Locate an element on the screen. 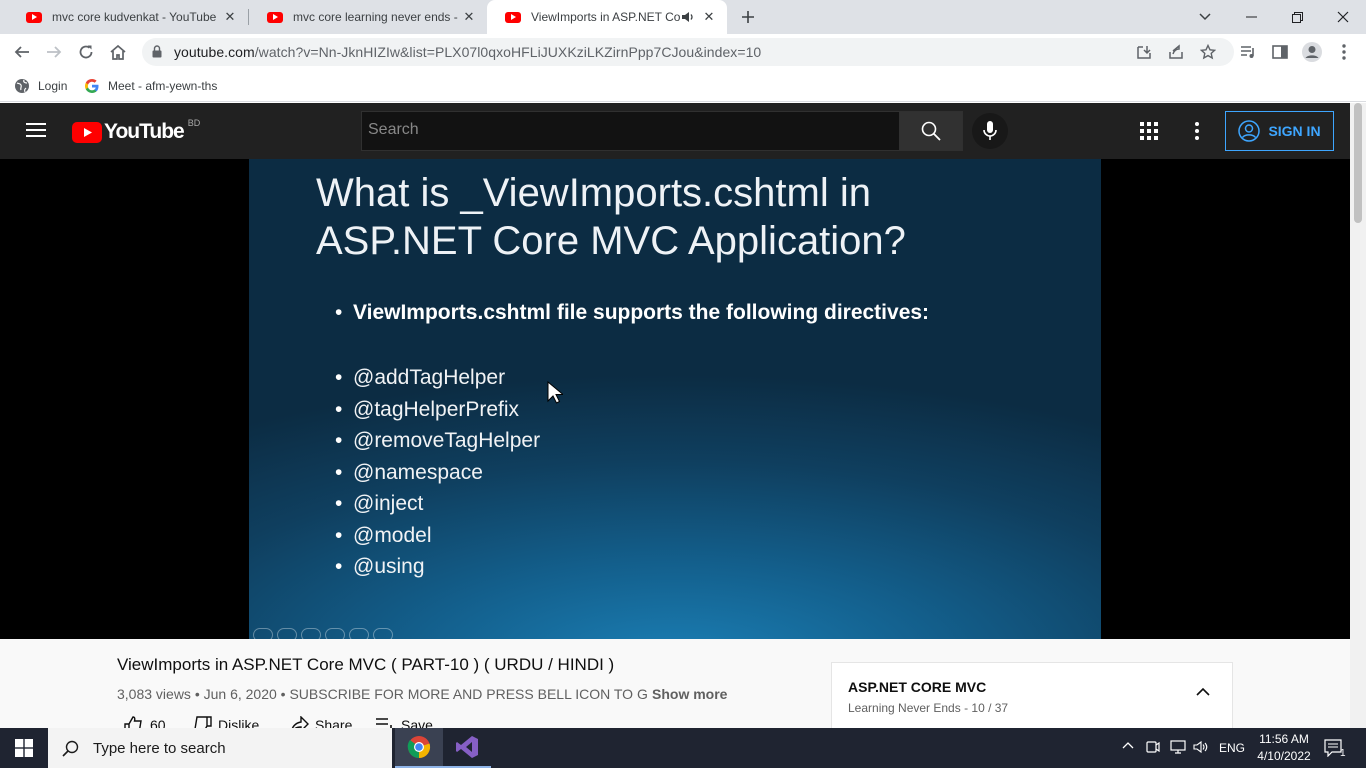 This screenshot has width=1366, height=768. share-icon is located at coordinates (1176, 52).